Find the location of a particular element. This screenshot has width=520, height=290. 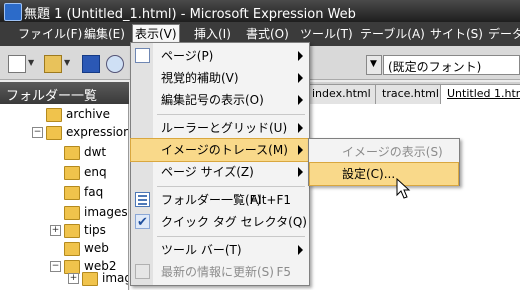

tab-trace-html: trace.html is located at coordinates (410, 94).